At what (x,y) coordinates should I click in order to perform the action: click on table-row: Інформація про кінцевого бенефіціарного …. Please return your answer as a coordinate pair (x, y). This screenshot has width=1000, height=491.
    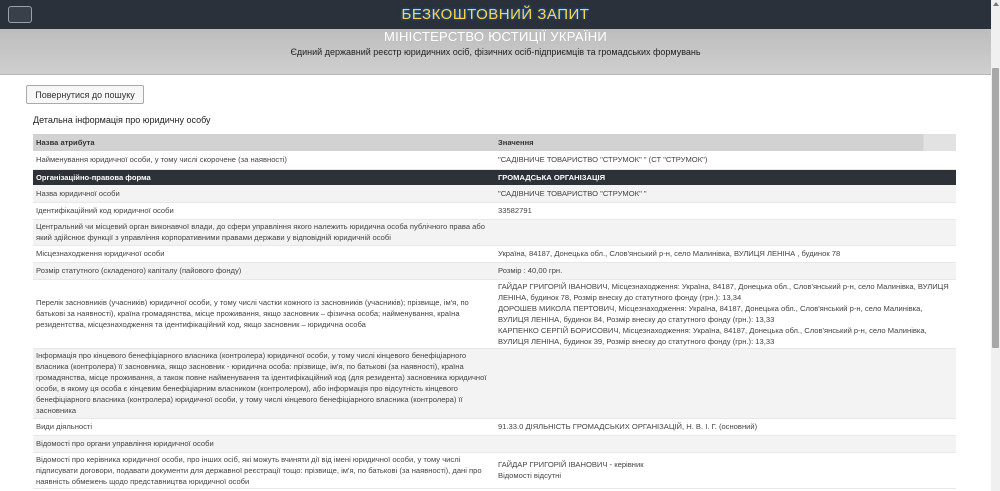
    Looking at the image, I should click on (494, 383).